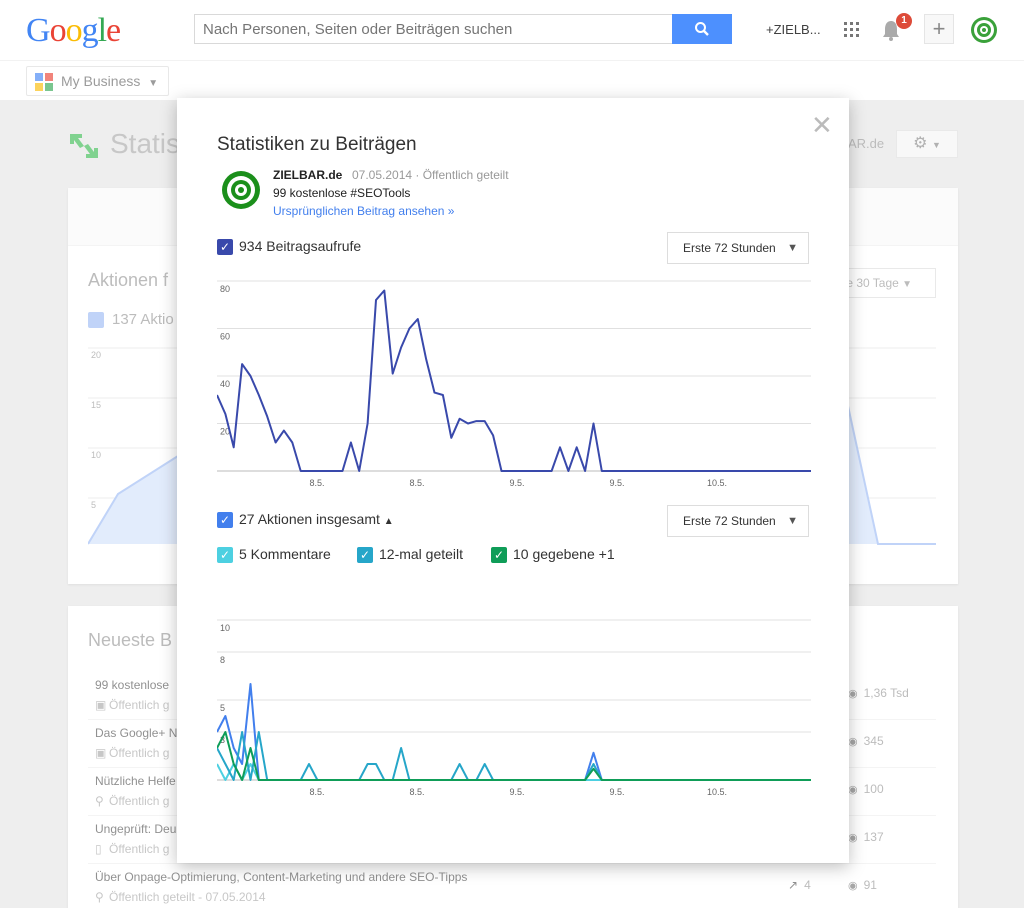  Describe the element at coordinates (939, 29) in the screenshot. I see `share-plus-button: +` at that location.